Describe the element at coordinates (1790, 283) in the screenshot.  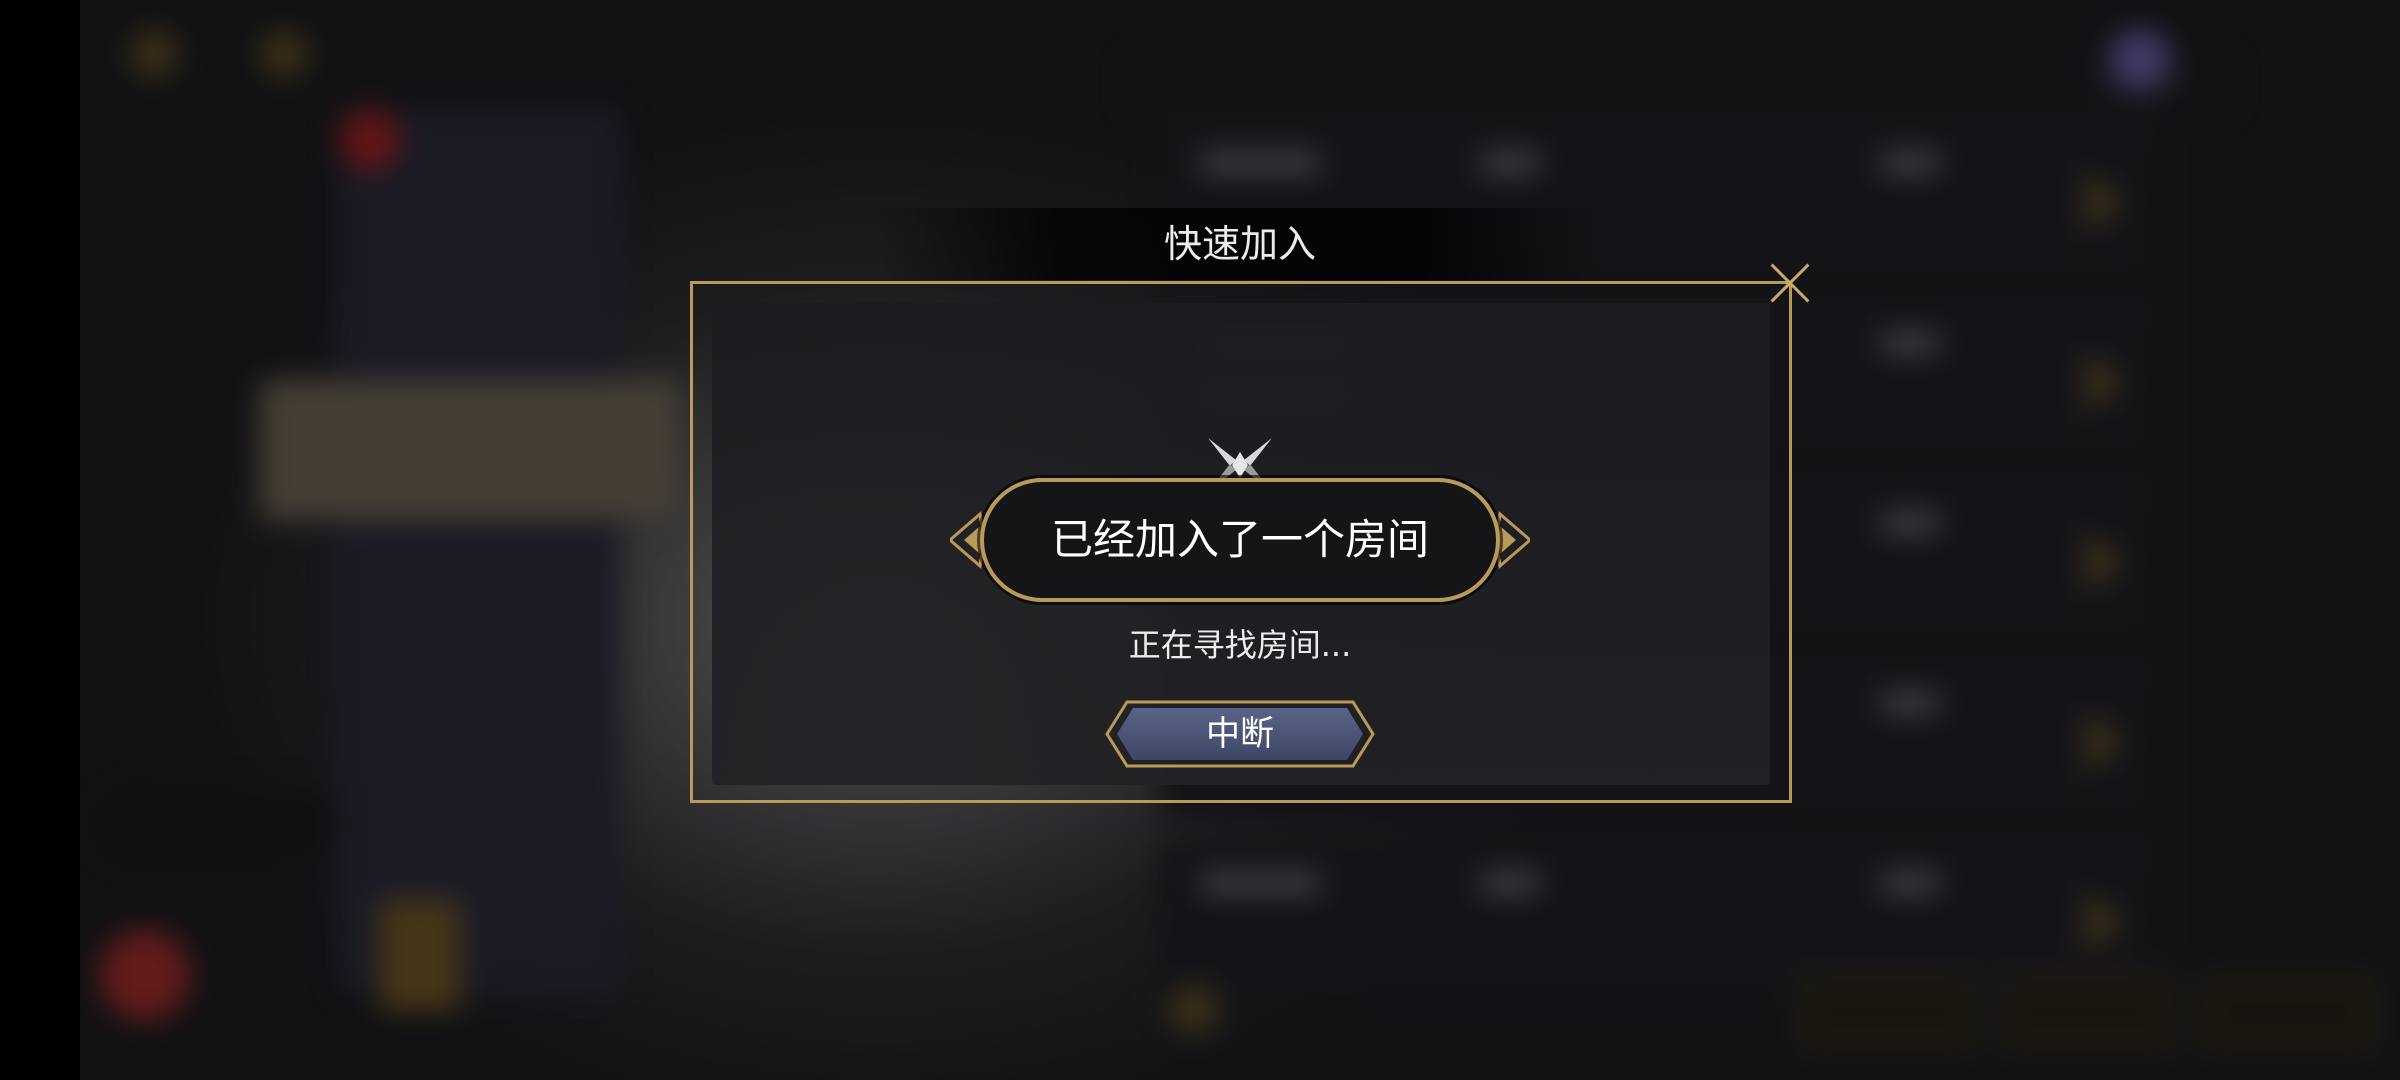
I see `close-icon` at that location.